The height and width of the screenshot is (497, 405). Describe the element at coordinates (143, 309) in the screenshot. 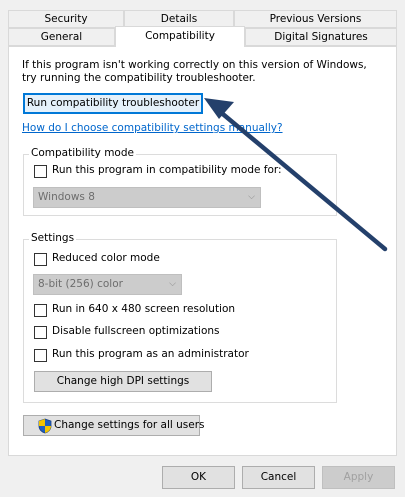

I see `res-640-label: Run in 640 x 480 screen resolution` at that location.